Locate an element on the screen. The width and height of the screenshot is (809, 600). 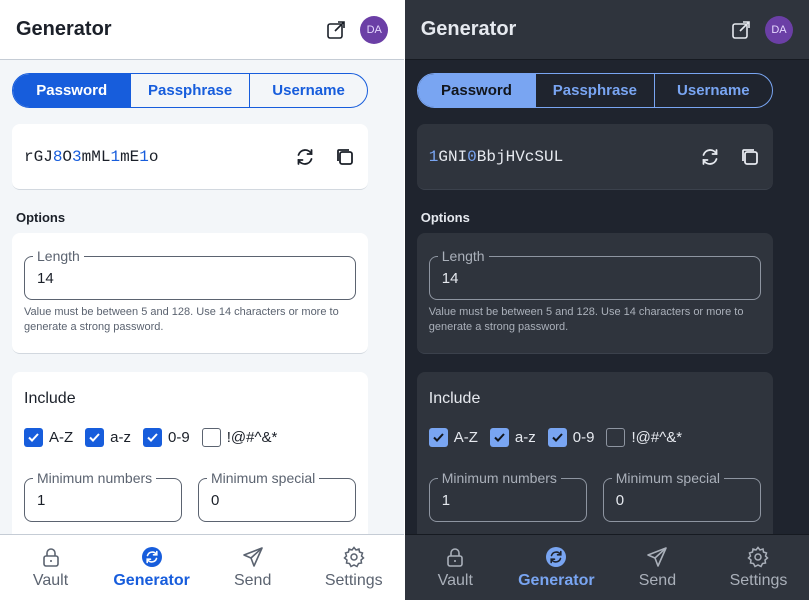
lock-icon is located at coordinates (50, 557).